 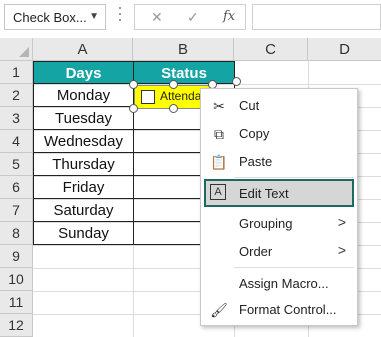 I want to click on row-header-9: 9, so click(x=16, y=256).